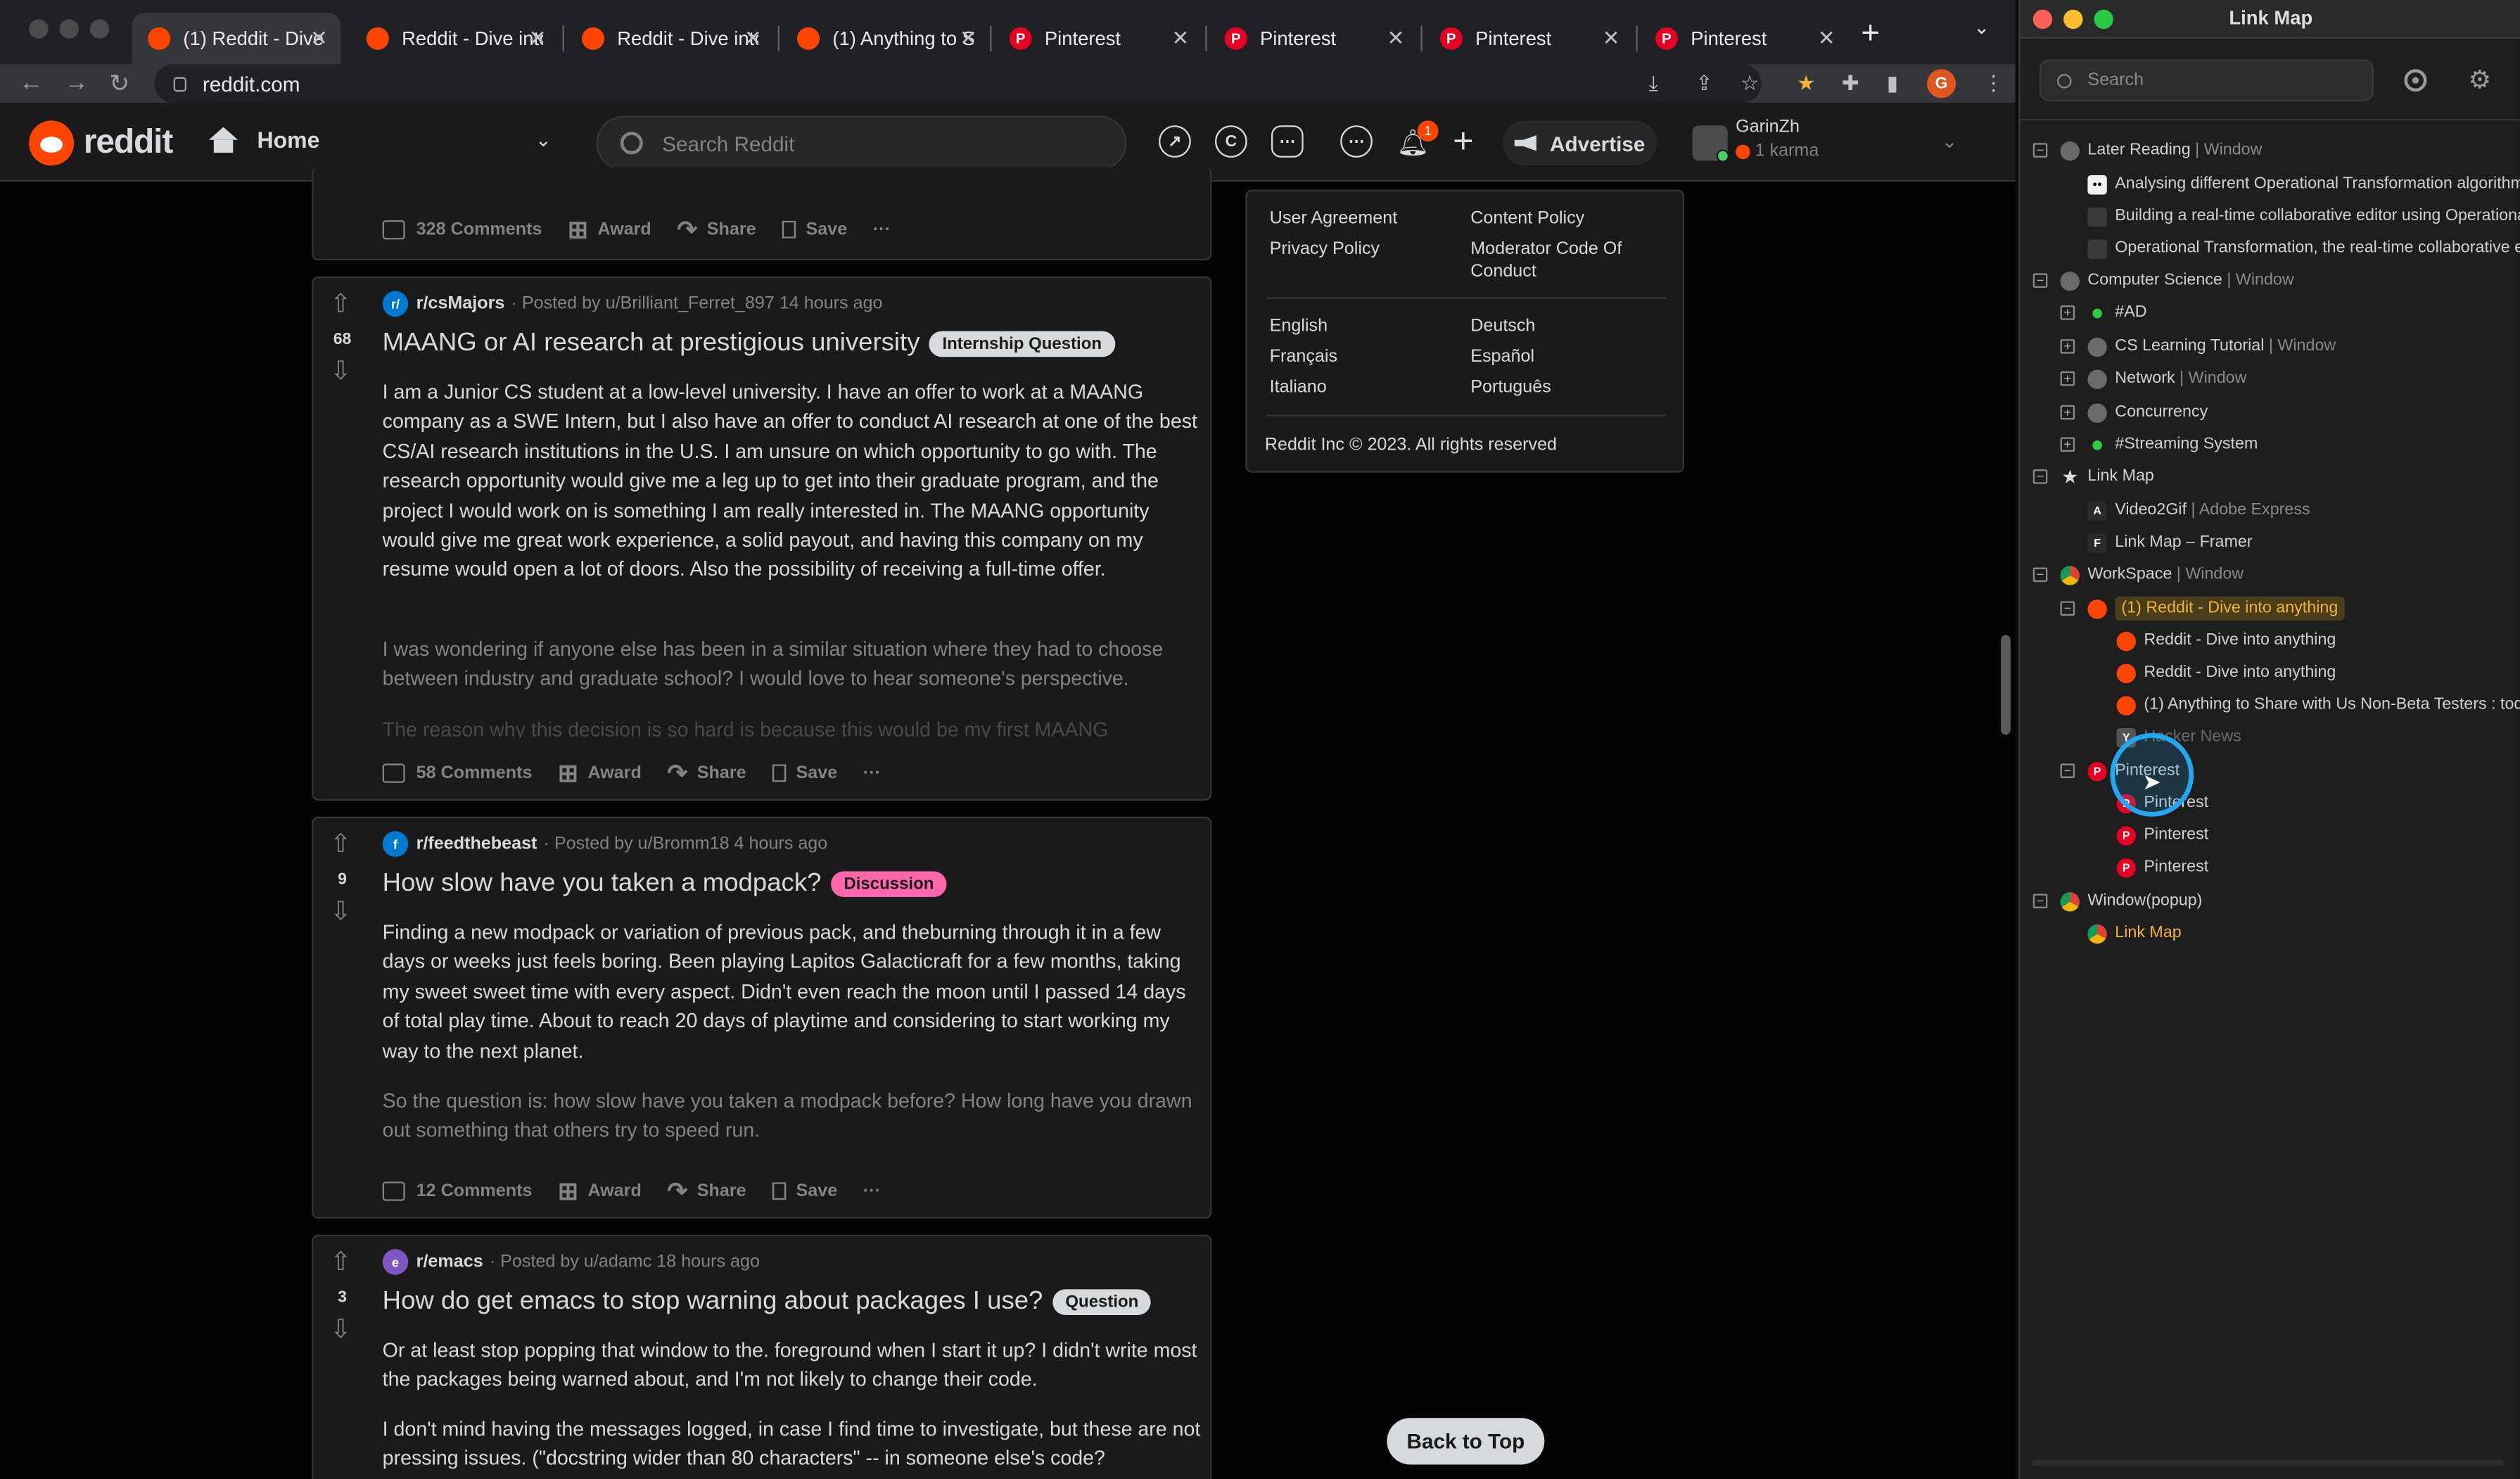 Image resolution: width=2520 pixels, height=1479 pixels. Describe the element at coordinates (1022, 344) in the screenshot. I see `post-flair: Internship Question` at that location.